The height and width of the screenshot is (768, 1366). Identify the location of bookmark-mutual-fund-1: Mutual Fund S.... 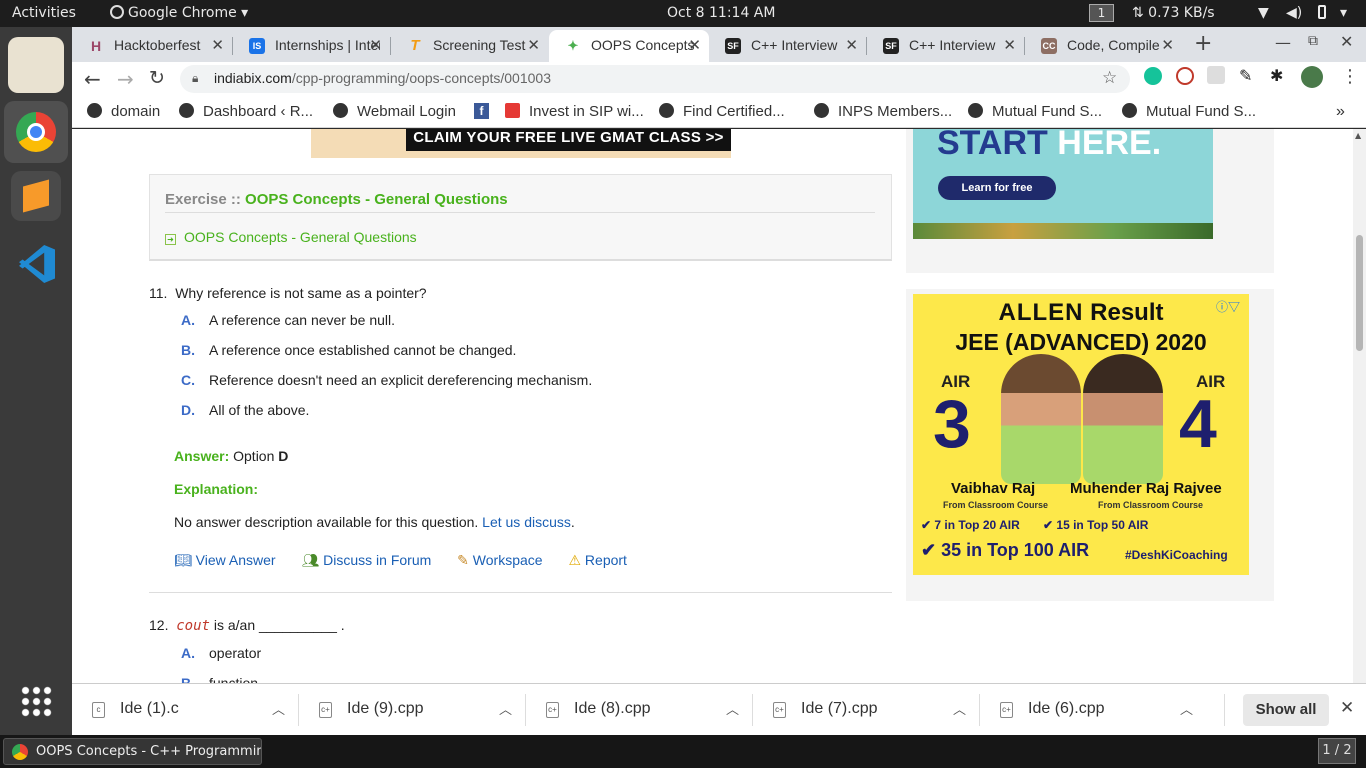
(1035, 111).